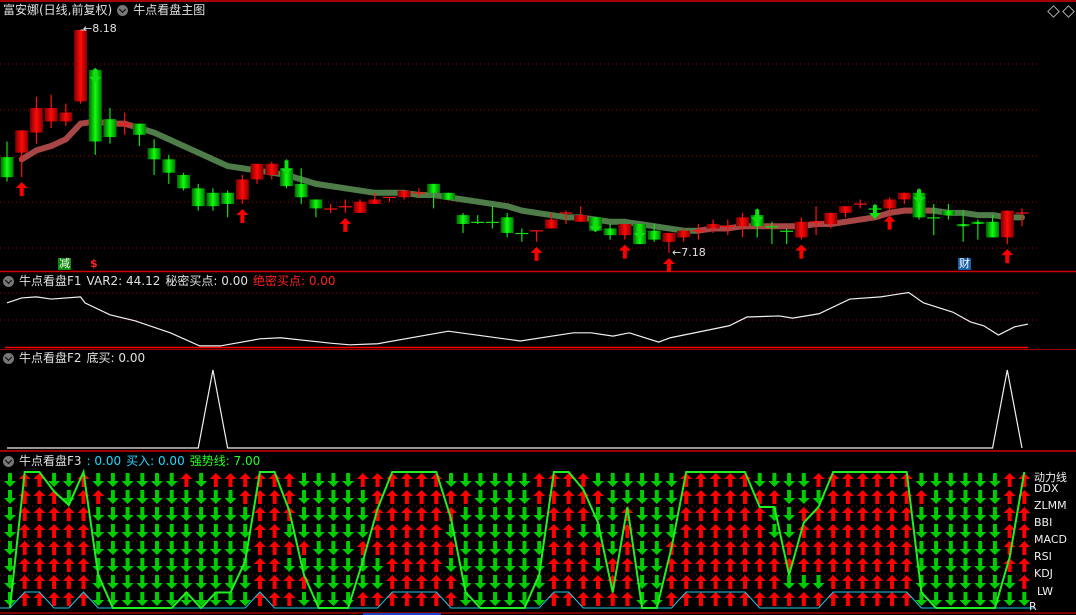 This screenshot has width=1076, height=615. Describe the element at coordinates (50, 358) in the screenshot. I see `f2-name: 牛点看盘F2` at that location.